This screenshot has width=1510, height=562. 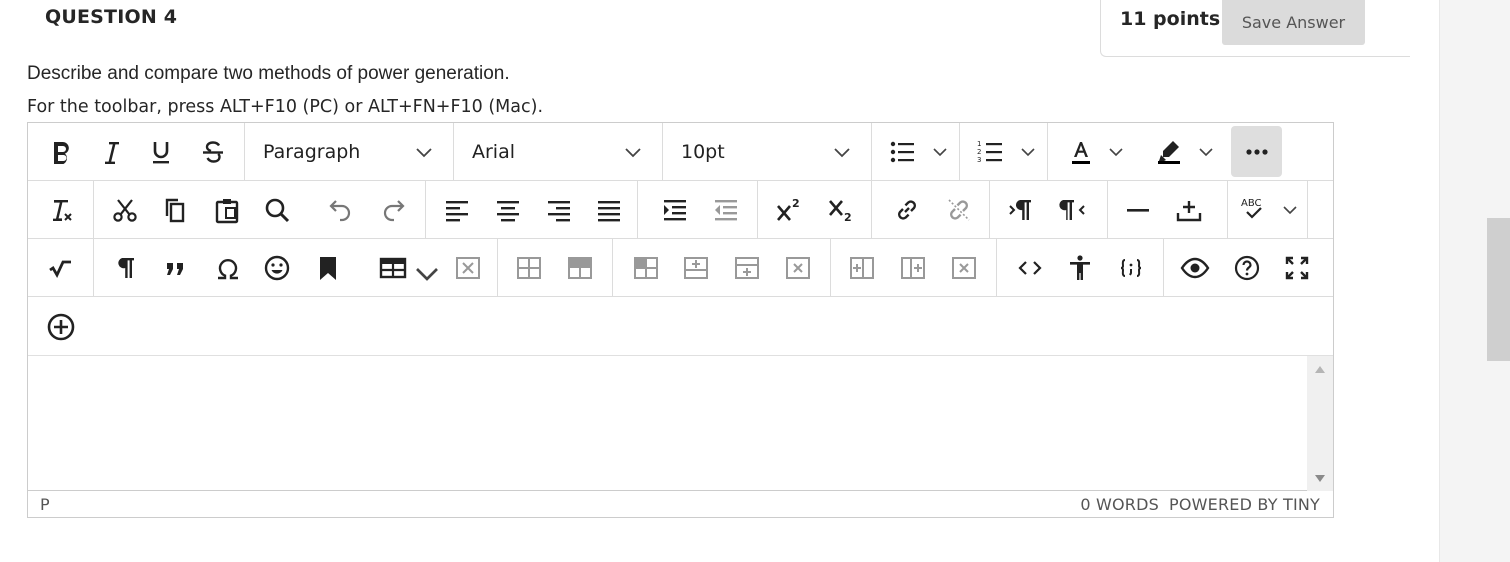 I want to click on anchor-button, so click(x=328, y=268).